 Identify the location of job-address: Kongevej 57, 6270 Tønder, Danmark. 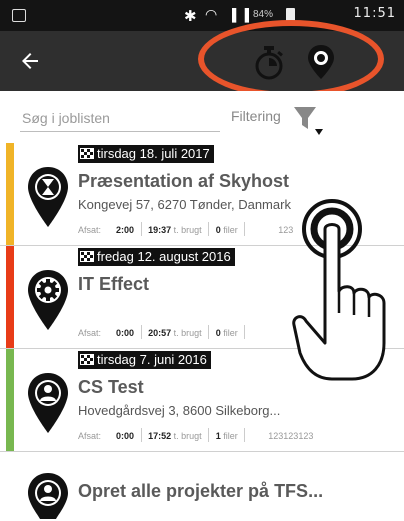
(184, 204).